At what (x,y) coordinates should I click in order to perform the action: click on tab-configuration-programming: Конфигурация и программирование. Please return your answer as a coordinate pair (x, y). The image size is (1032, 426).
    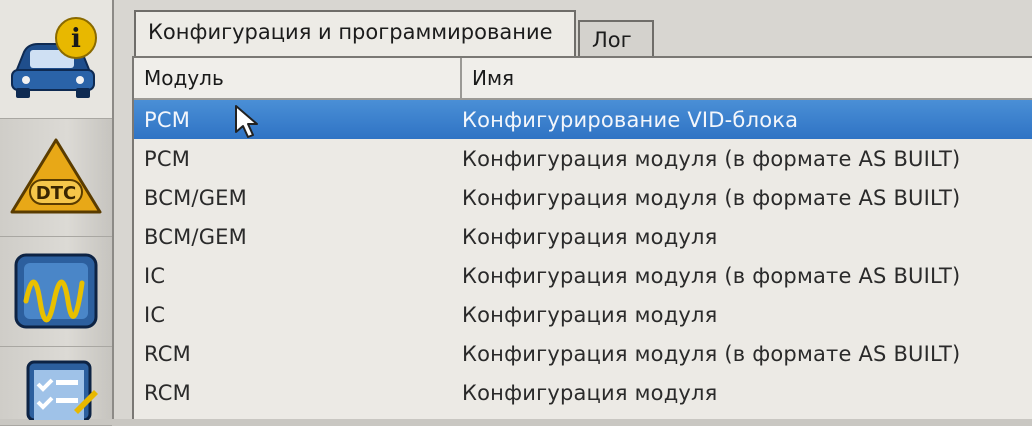
    Looking at the image, I should click on (355, 33).